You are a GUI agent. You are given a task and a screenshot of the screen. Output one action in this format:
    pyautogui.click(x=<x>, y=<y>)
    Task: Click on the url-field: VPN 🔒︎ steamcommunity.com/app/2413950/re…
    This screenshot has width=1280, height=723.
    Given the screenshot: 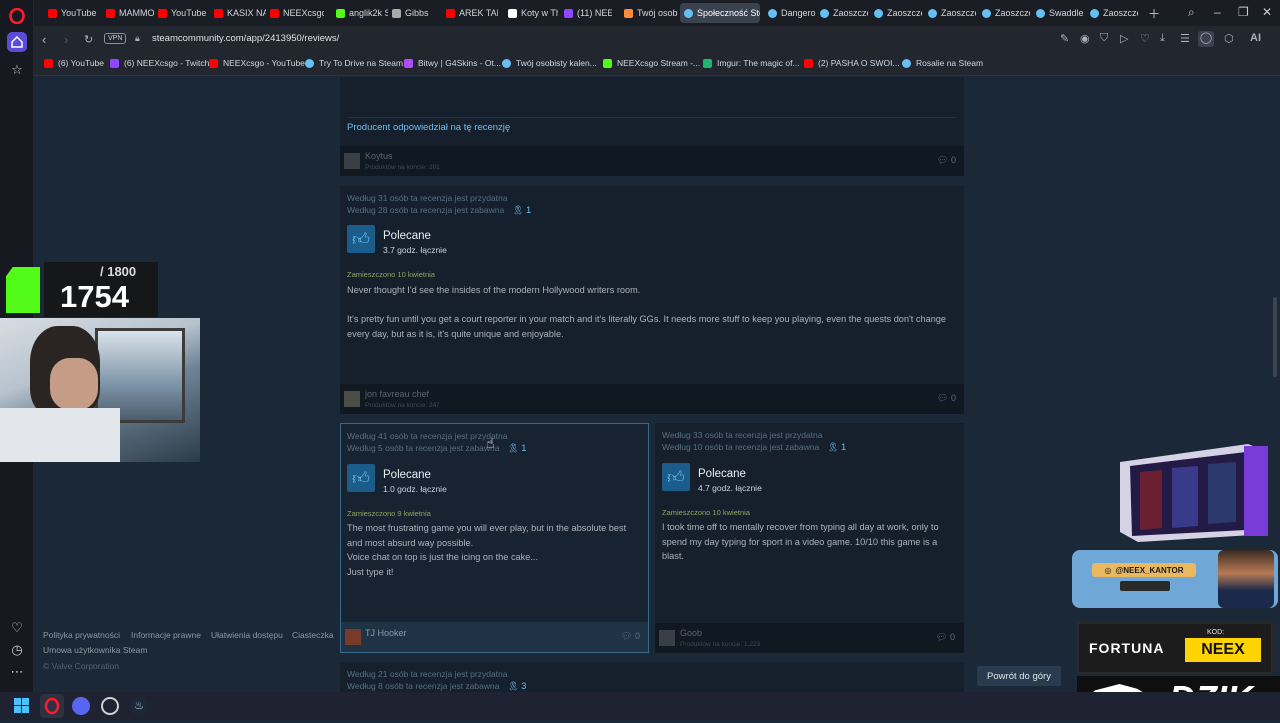 What is the action you would take?
    pyautogui.click(x=594, y=40)
    